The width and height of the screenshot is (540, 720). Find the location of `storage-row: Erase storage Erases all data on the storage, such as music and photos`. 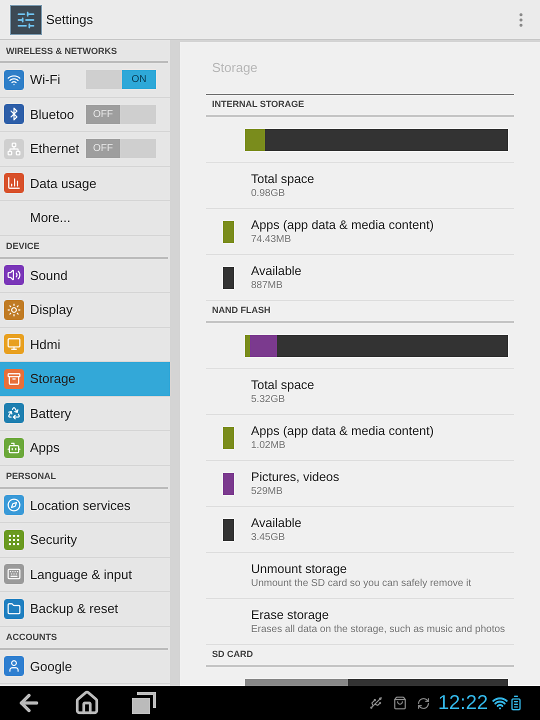

storage-row: Erase storage Erases all data on the storage, such as music and photos is located at coordinates (360, 622).